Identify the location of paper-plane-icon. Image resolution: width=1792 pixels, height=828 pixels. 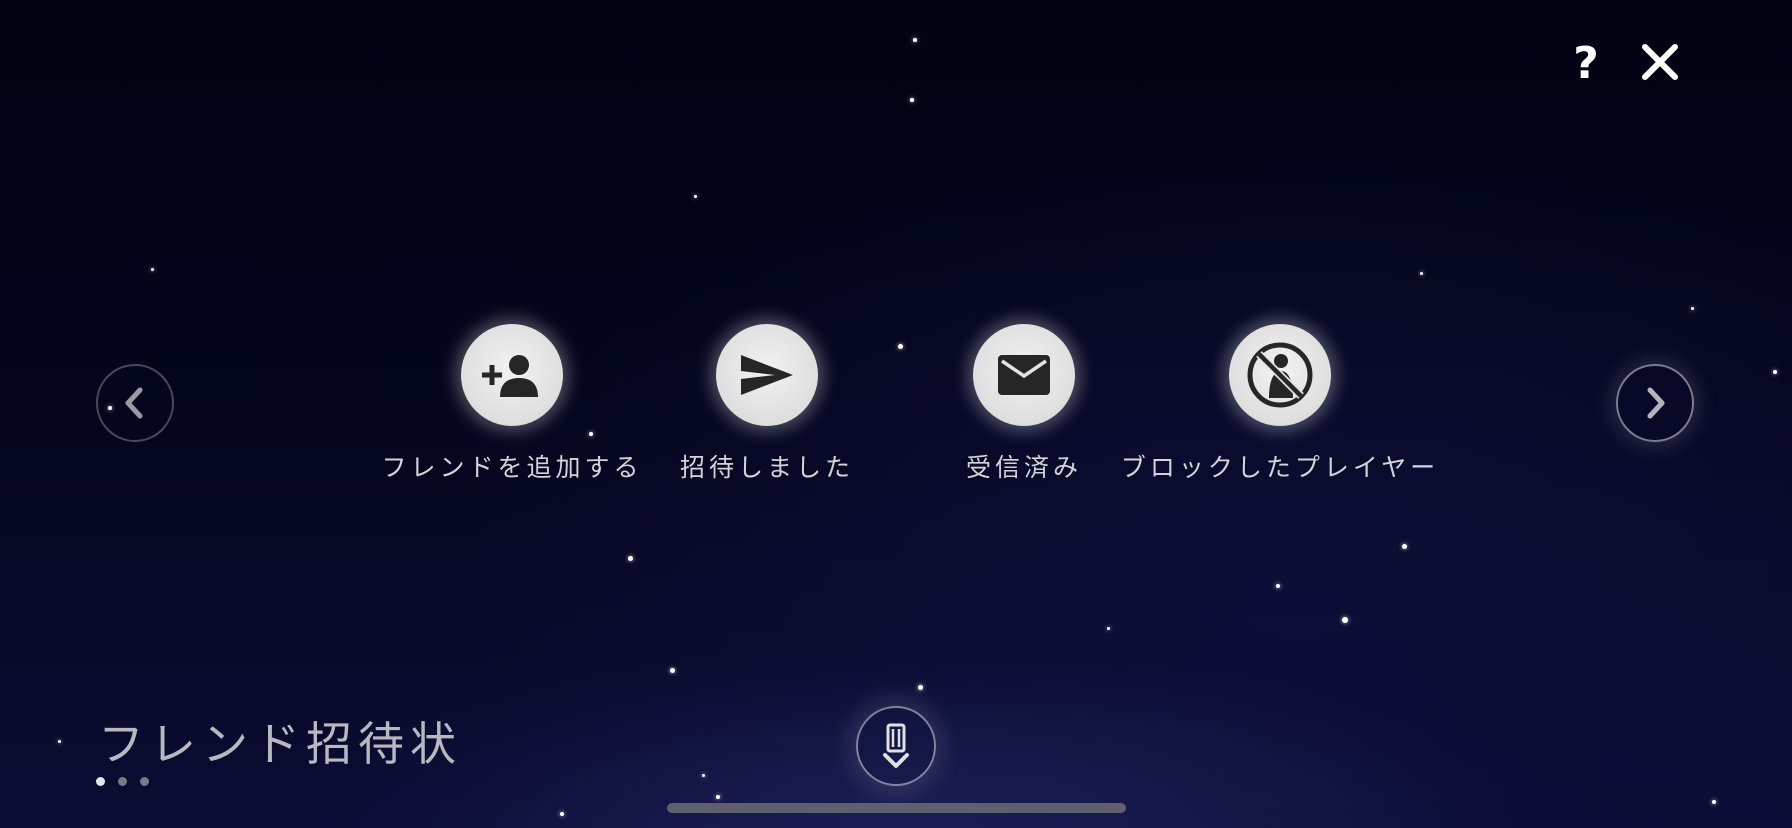
(767, 375).